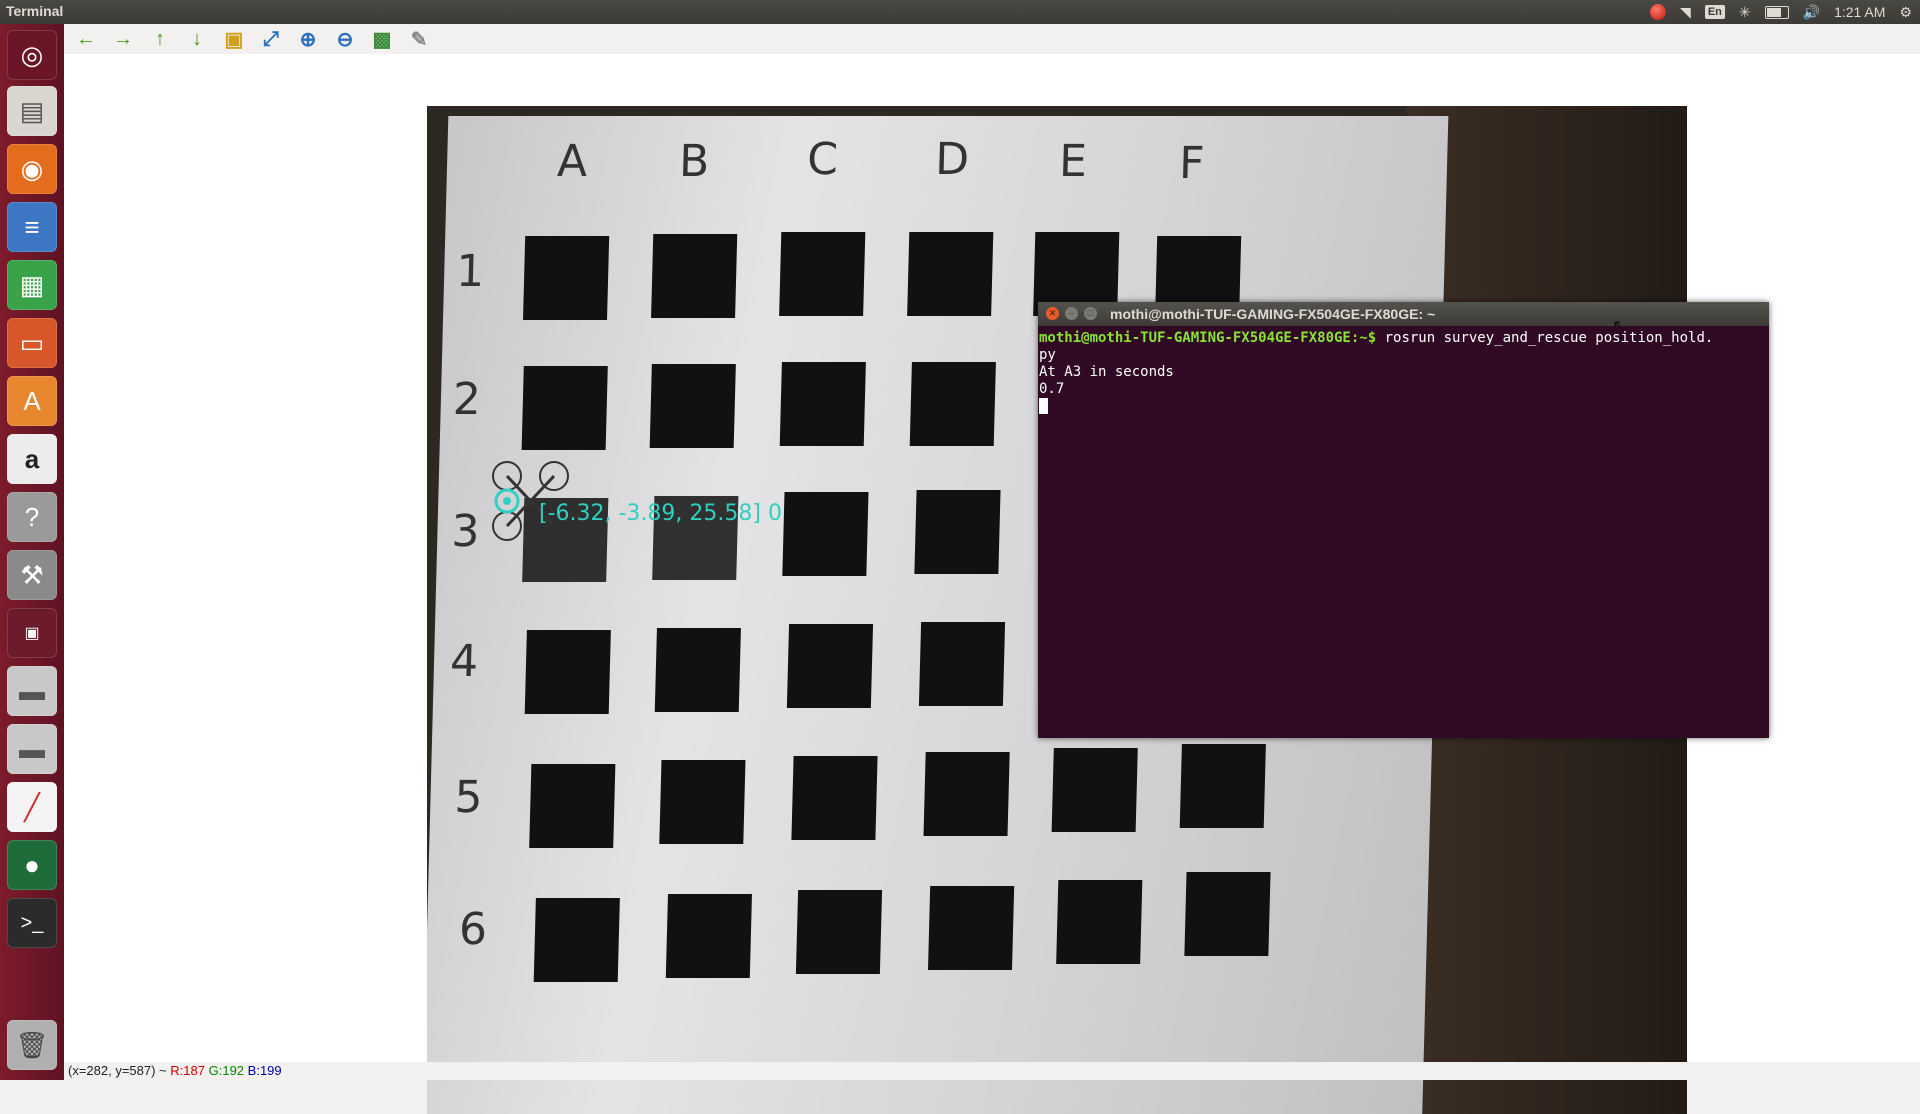 This screenshot has width=1920, height=1114. Describe the element at coordinates (992, 1071) in the screenshot. I see `pixel-status-bar: (x=282, y=587) ~ R:187 G:192 B:199` at that location.